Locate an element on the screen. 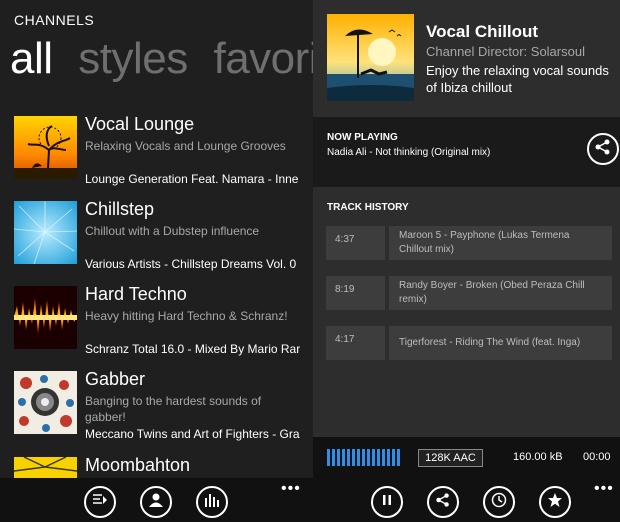  channels-list-button is located at coordinates (100, 502).